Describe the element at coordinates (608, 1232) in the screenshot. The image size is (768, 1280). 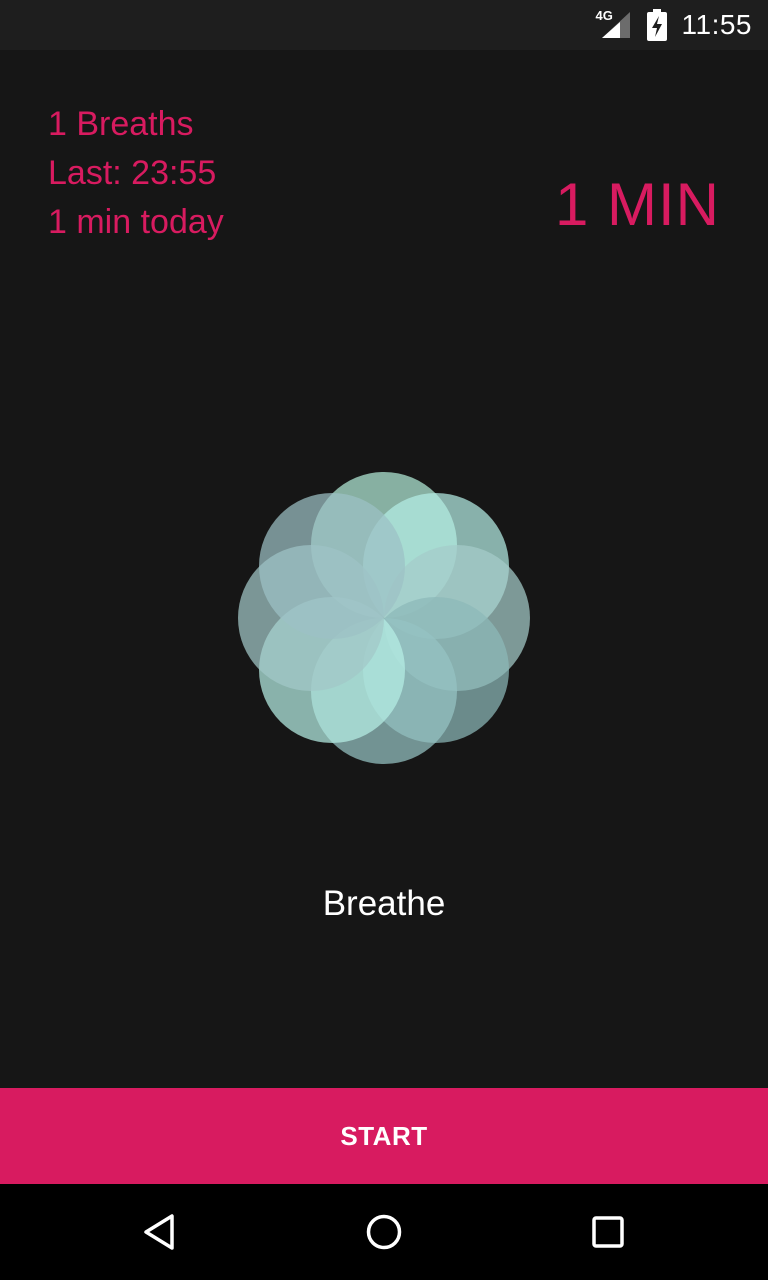
I see `recents-icon` at that location.